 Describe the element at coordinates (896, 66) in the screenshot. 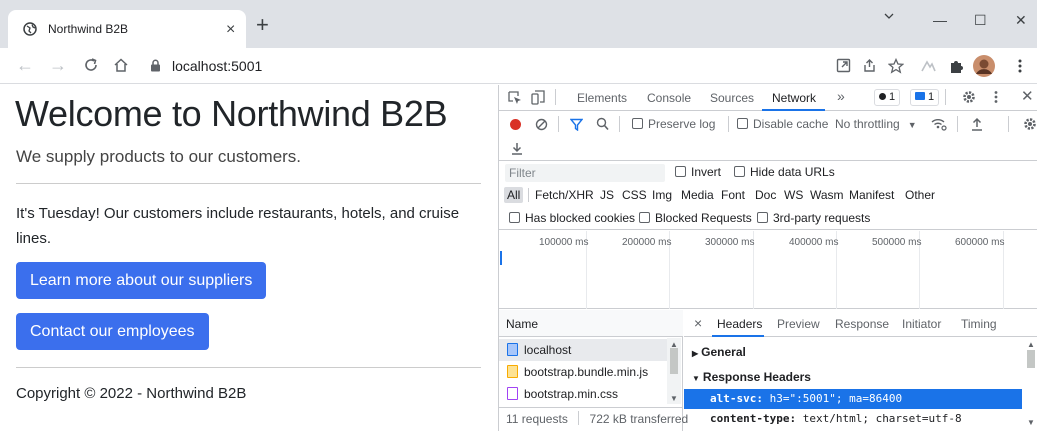

I see `bookmark-star-icon` at that location.